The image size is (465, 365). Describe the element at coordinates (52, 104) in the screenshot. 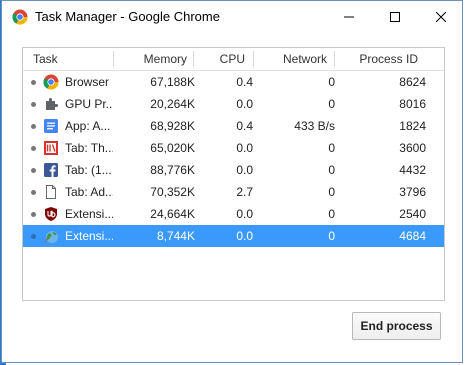

I see `puzzle-icon` at that location.